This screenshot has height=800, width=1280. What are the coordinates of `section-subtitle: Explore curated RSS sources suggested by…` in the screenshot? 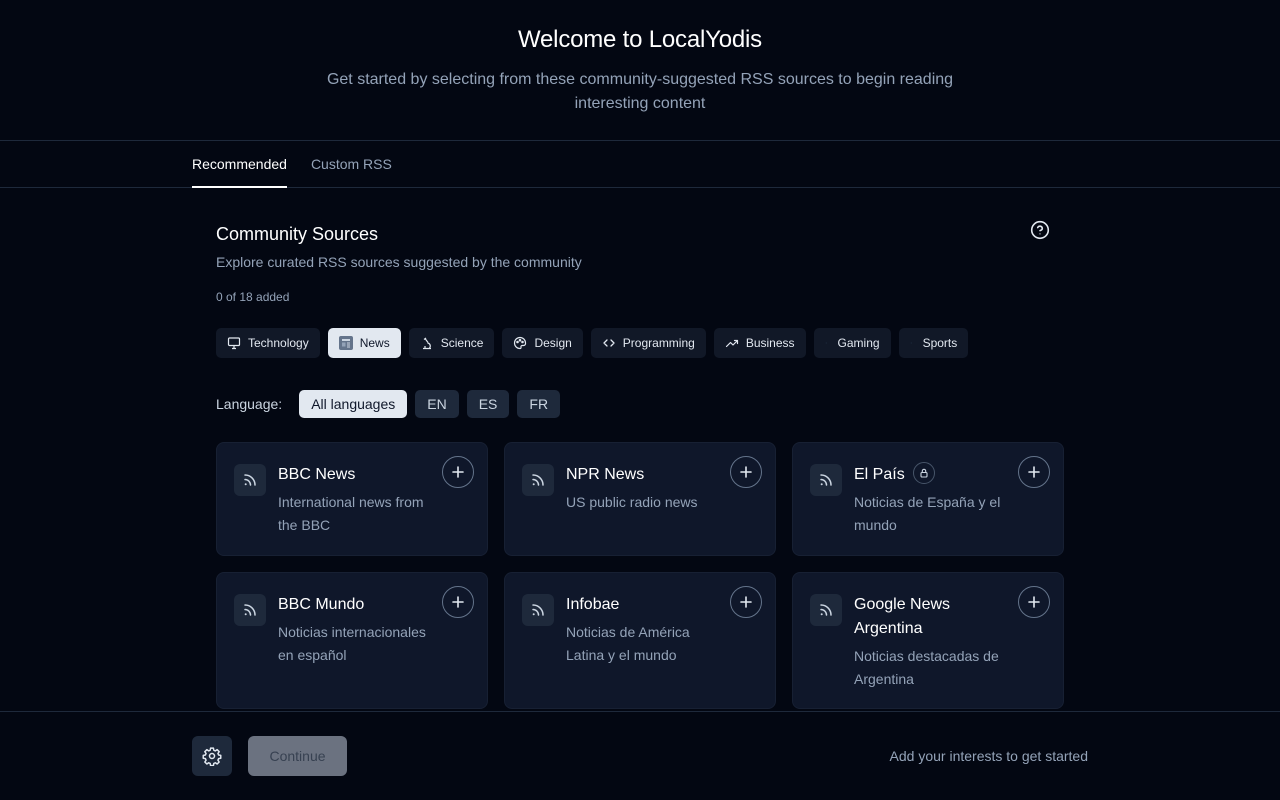 It's located at (399, 262).